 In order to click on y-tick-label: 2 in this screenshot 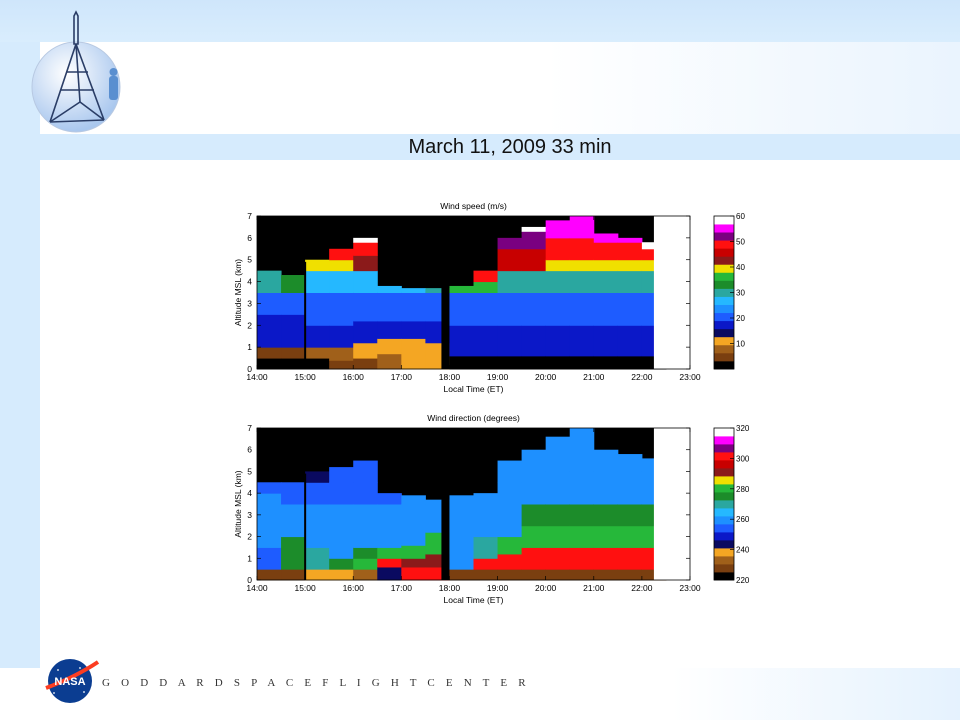, I will do `click(249, 537)`.